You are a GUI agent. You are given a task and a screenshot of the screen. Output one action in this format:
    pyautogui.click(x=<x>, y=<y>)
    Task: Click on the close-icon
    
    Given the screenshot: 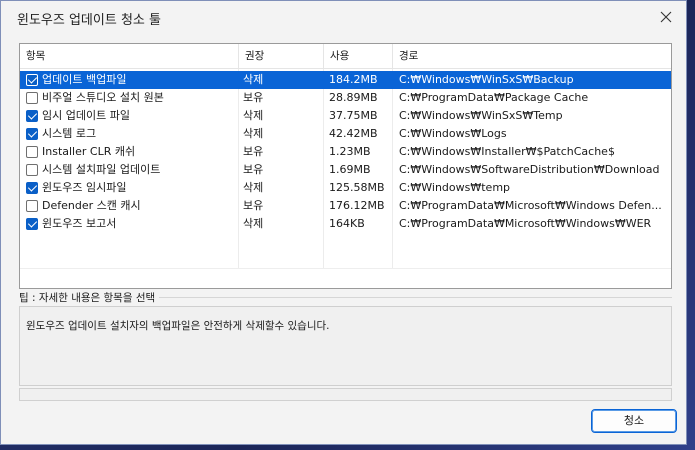 What is the action you would take?
    pyautogui.click(x=666, y=17)
    